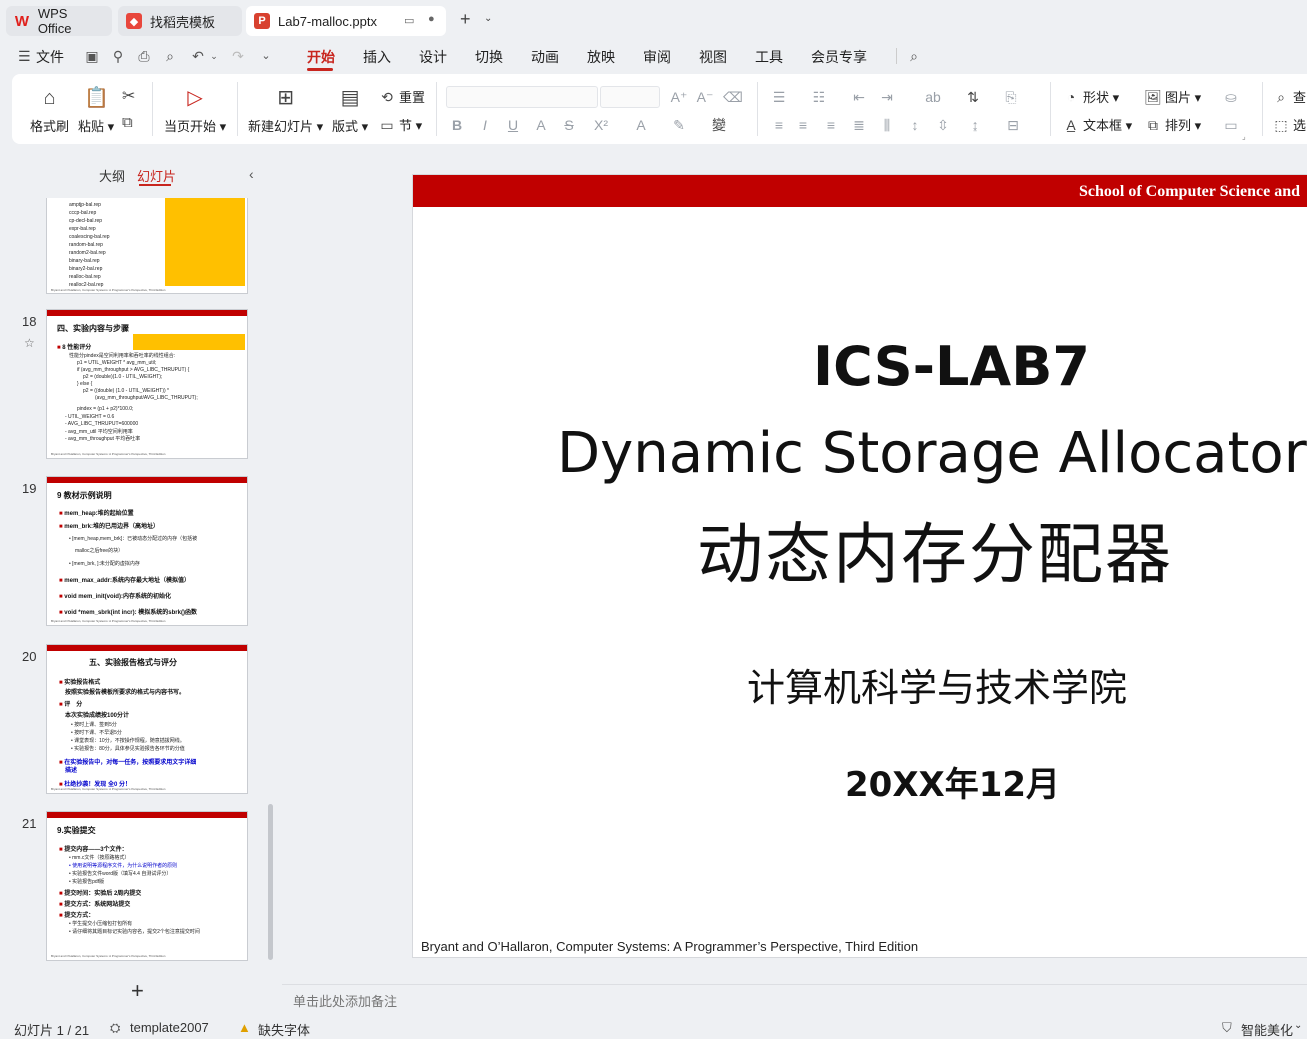 This screenshot has width=1307, height=1039. What do you see at coordinates (270, 882) in the screenshot?
I see `thumbnail-scrollbar` at bounding box center [270, 882].